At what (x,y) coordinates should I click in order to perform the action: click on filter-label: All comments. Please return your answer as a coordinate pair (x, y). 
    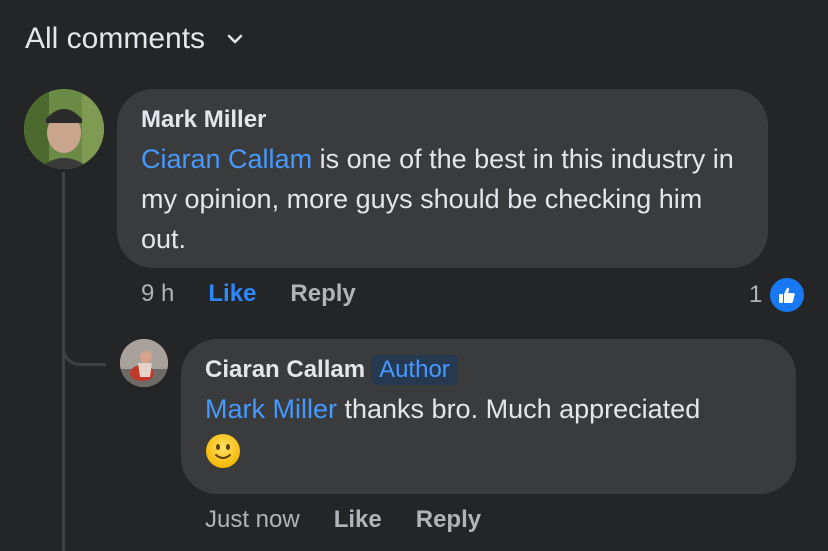
    Looking at the image, I should click on (115, 38).